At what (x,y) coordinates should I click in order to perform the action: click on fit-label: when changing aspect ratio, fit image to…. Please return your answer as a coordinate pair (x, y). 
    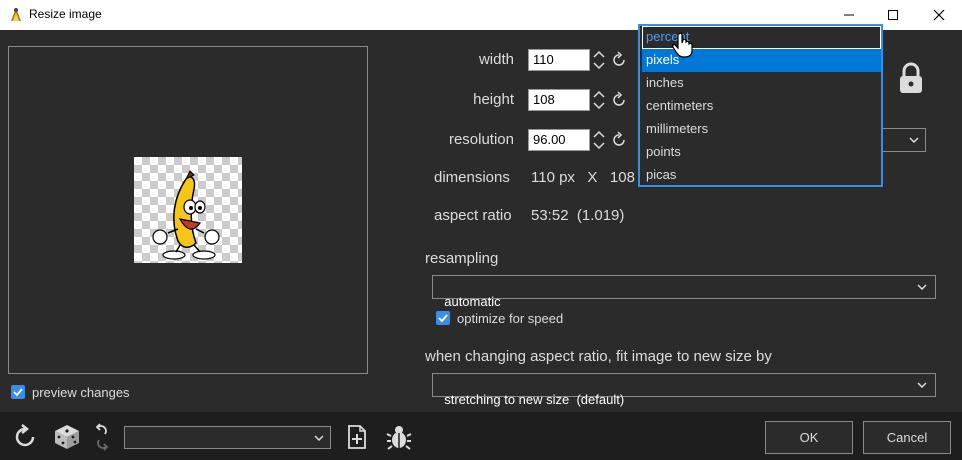
    Looking at the image, I should click on (598, 356).